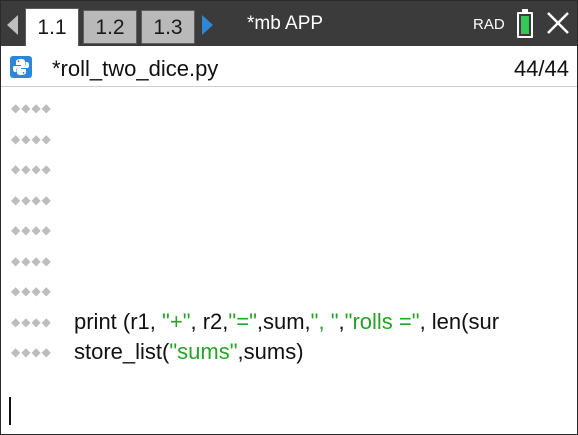 The width and height of the screenshot is (578, 435). I want to click on code-token: , r2,, so click(209, 321).